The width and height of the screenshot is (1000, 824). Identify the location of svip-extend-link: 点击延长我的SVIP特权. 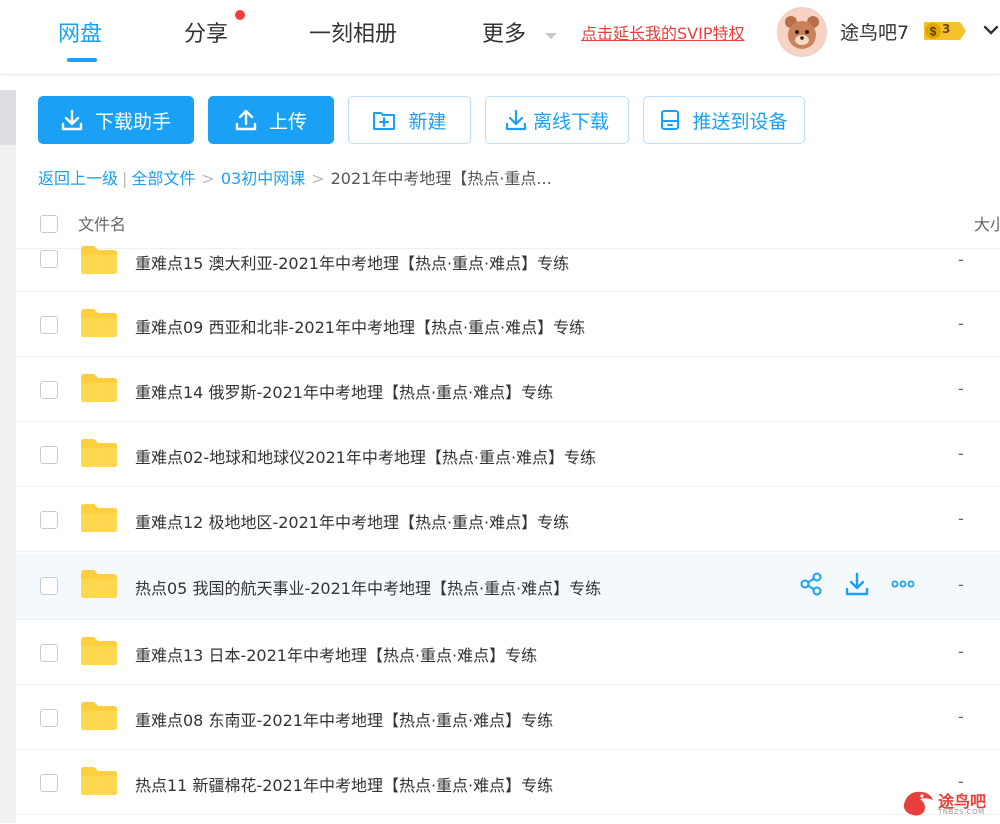
(662, 32).